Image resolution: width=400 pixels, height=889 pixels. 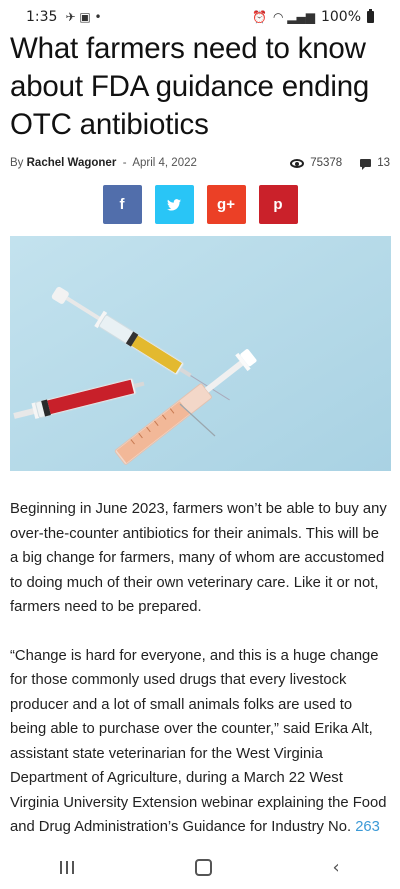 I want to click on by-label: By, so click(x=17, y=163).